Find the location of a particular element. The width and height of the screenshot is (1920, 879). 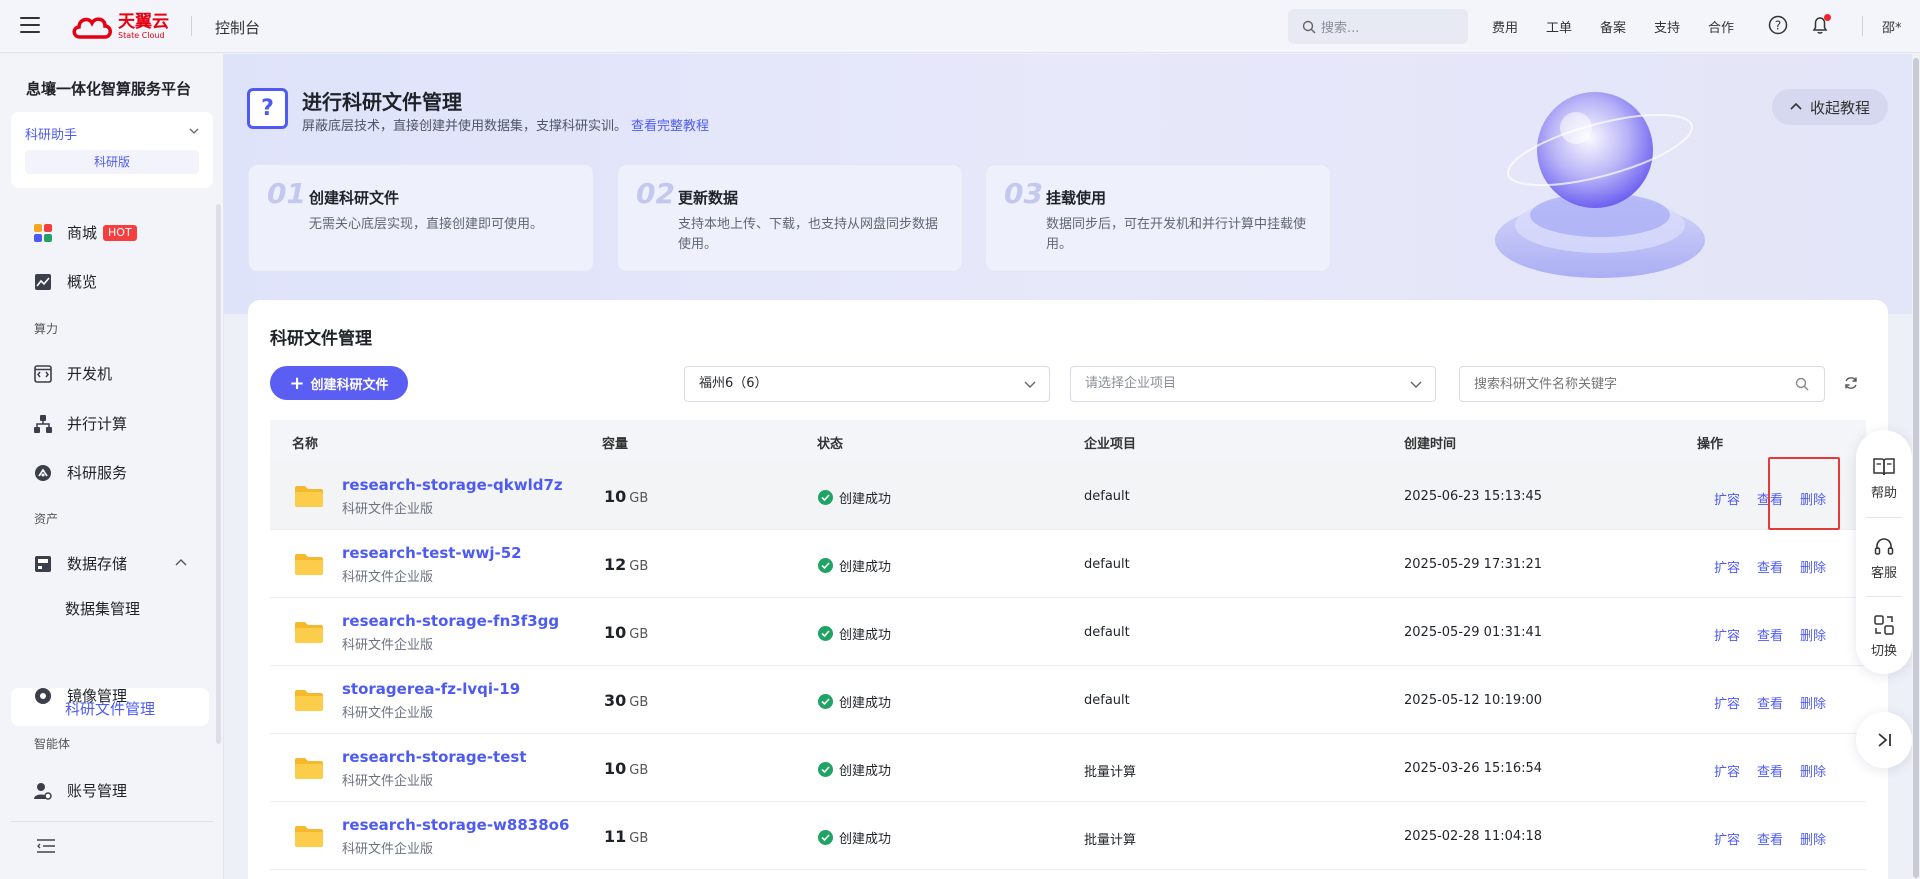

sidebar-item-devbox: 开发机 is located at coordinates (72, 373).